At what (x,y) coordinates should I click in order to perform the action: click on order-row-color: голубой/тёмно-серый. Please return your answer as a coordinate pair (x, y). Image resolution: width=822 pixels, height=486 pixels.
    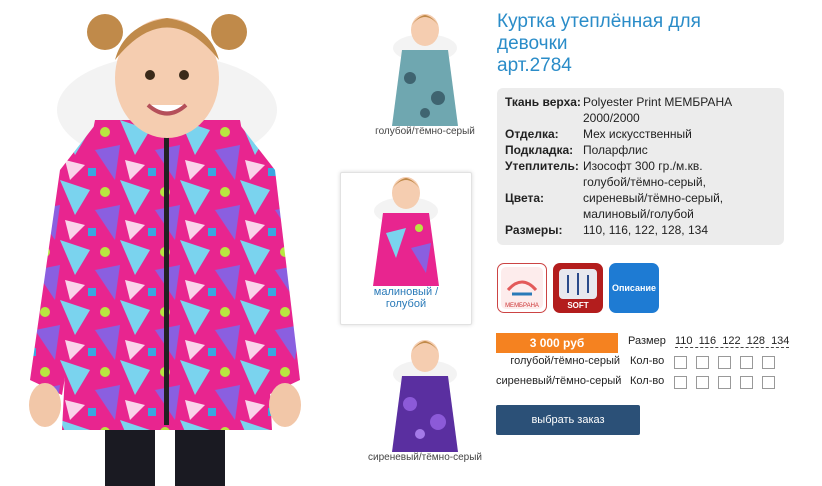
    Looking at the image, I should click on (565, 361).